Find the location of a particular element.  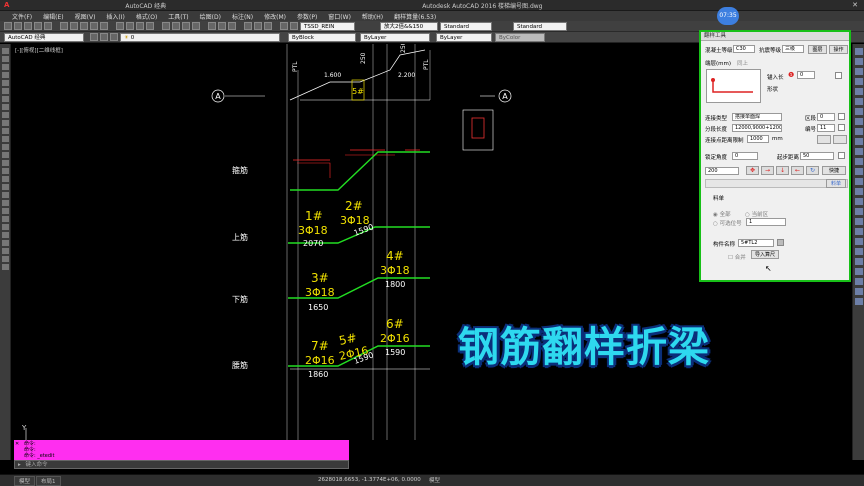

menu-item-2: 视图(V) is located at coordinates (85, 16).